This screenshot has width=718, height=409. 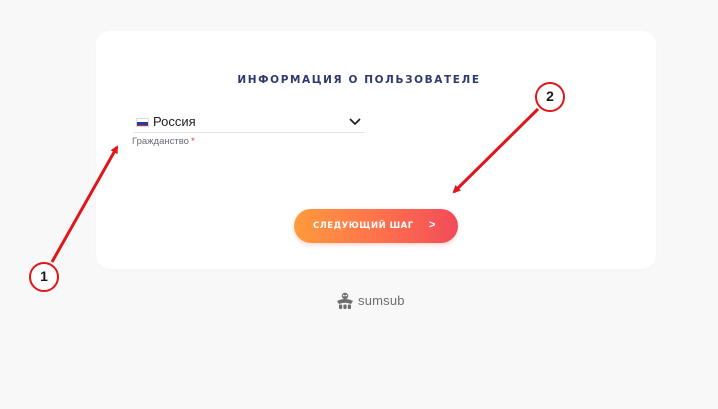 What do you see at coordinates (363, 226) in the screenshot?
I see `next-step-label: СЛЕДУЮЩИЙ ШАГ` at bounding box center [363, 226].